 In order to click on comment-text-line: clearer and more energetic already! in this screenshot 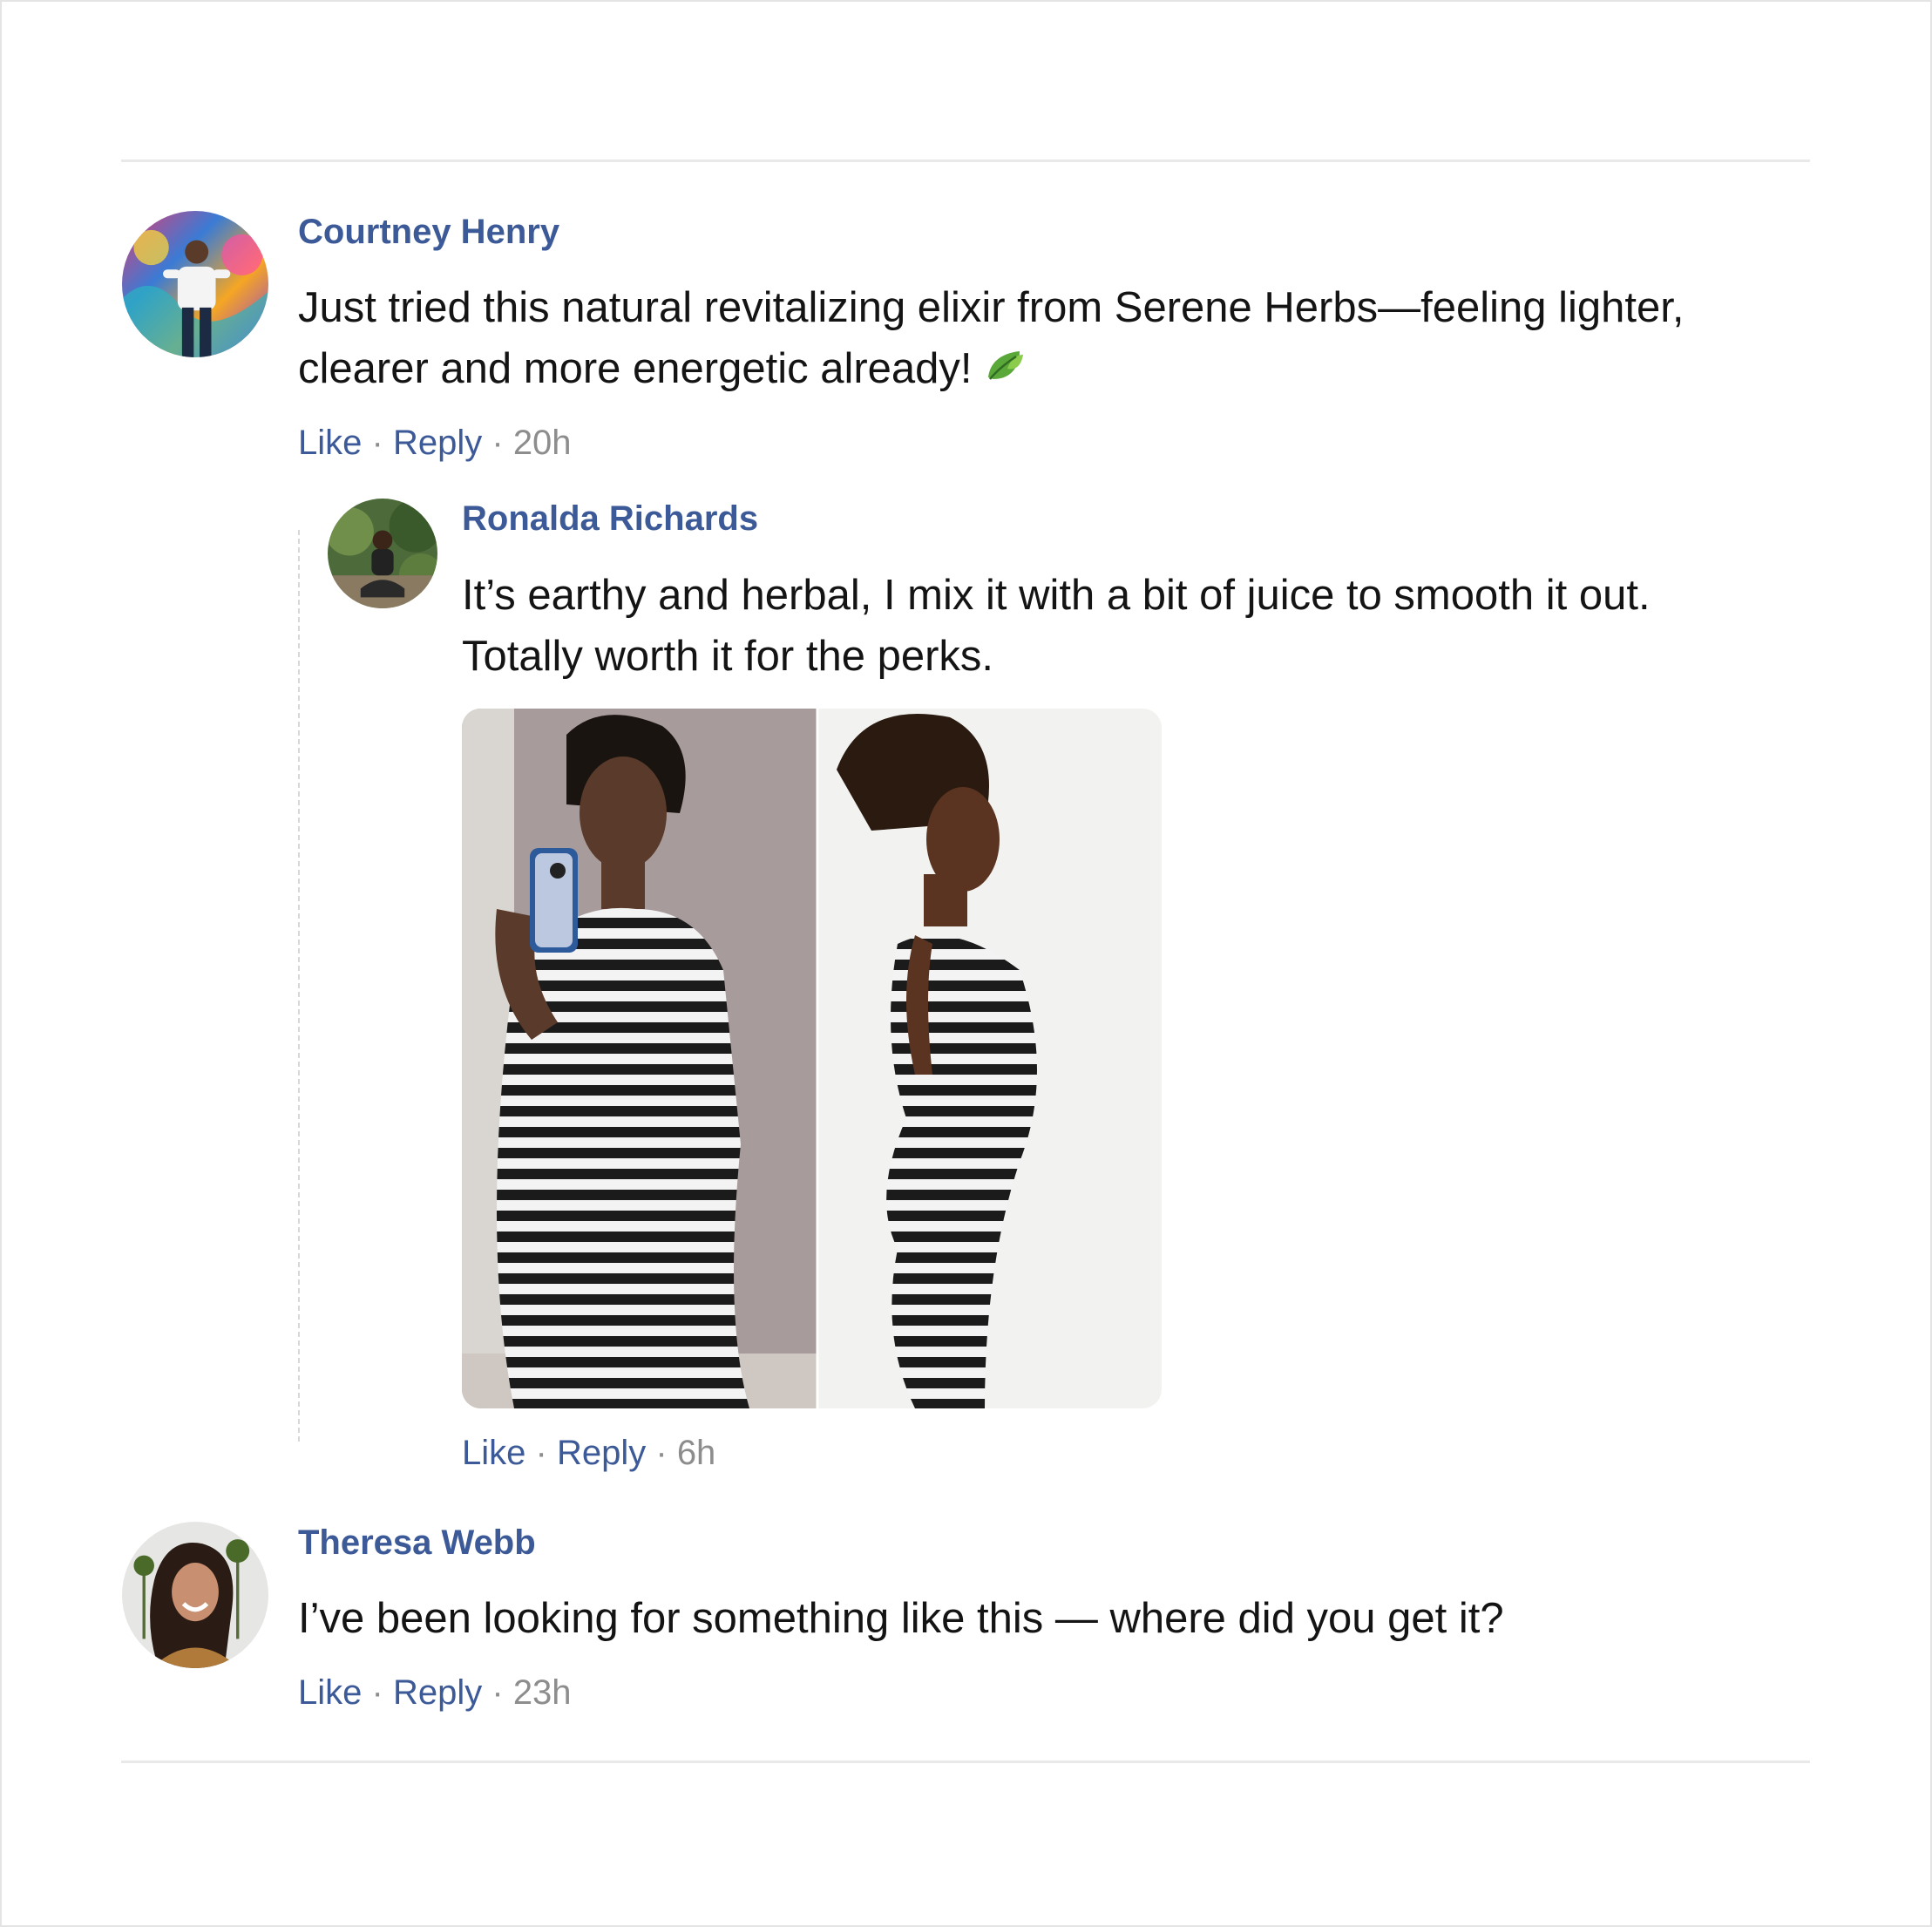, I will do `click(991, 371)`.